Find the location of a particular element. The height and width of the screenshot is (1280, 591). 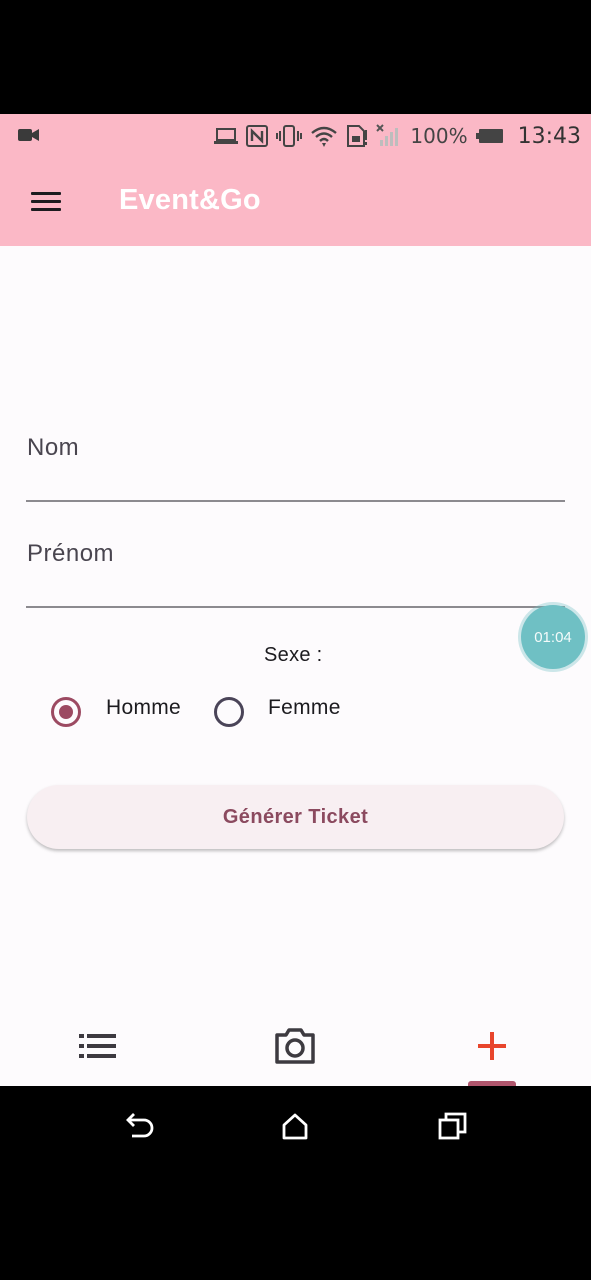

sim-icon is located at coordinates (357, 136).